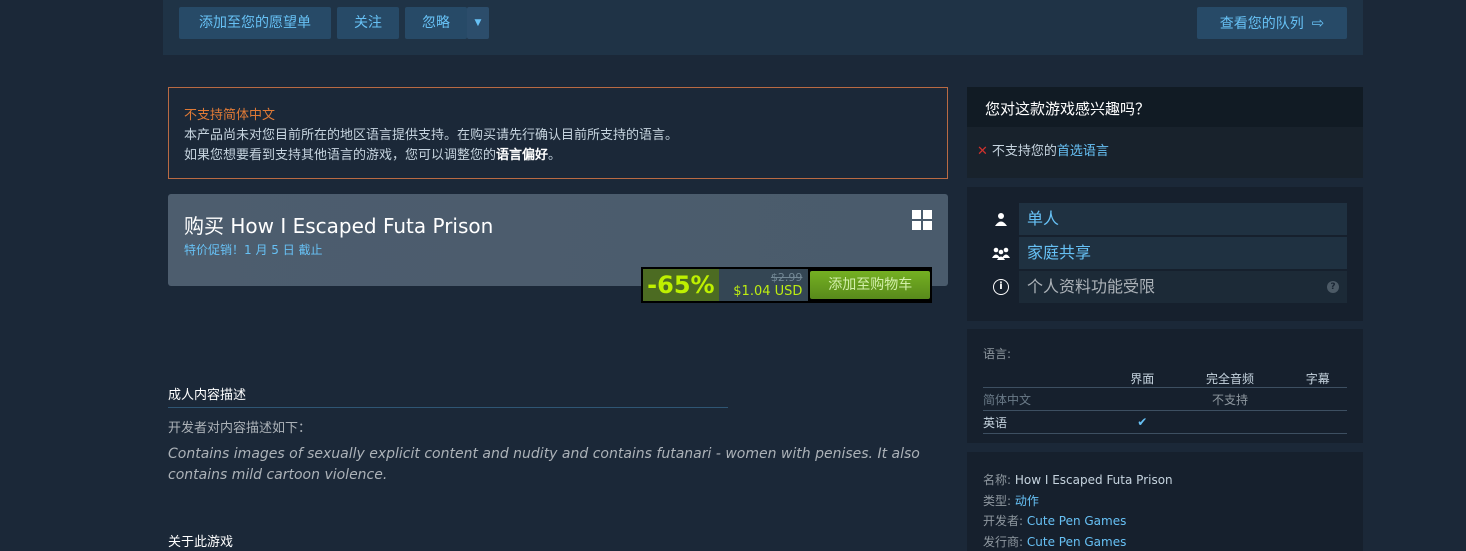  Describe the element at coordinates (1165, 107) in the screenshot. I see `interest-question: 您对这款游戏感兴趣吗？` at that location.